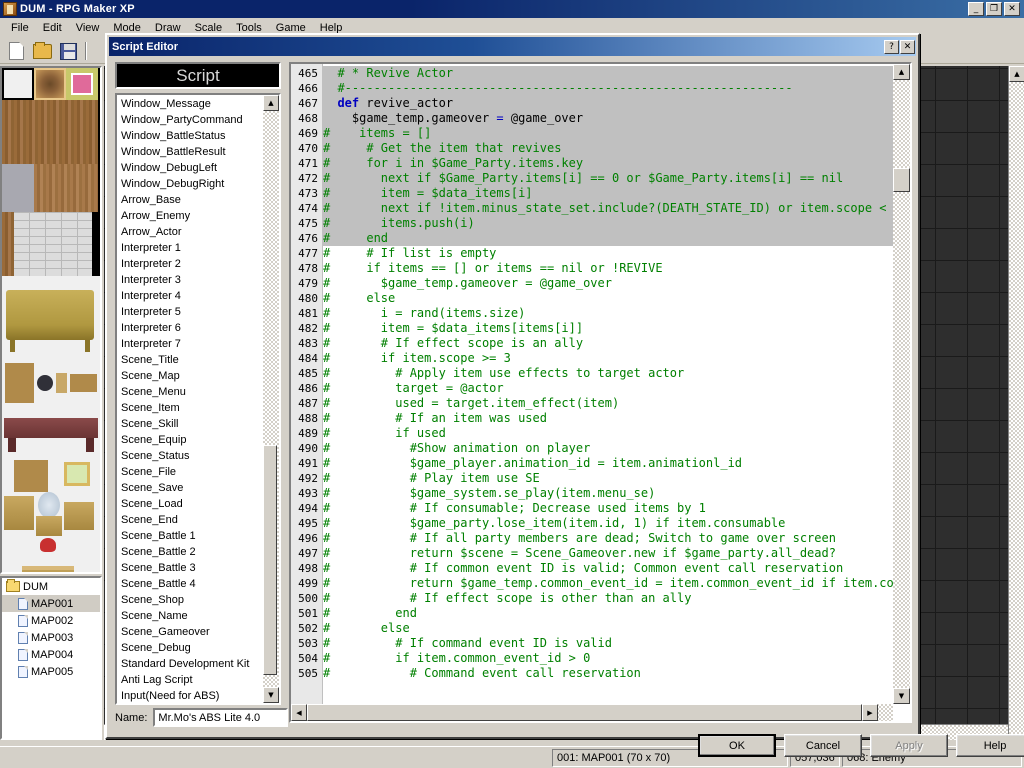  What do you see at coordinates (994, 9) in the screenshot?
I see `maximize-button: ❐` at bounding box center [994, 9].